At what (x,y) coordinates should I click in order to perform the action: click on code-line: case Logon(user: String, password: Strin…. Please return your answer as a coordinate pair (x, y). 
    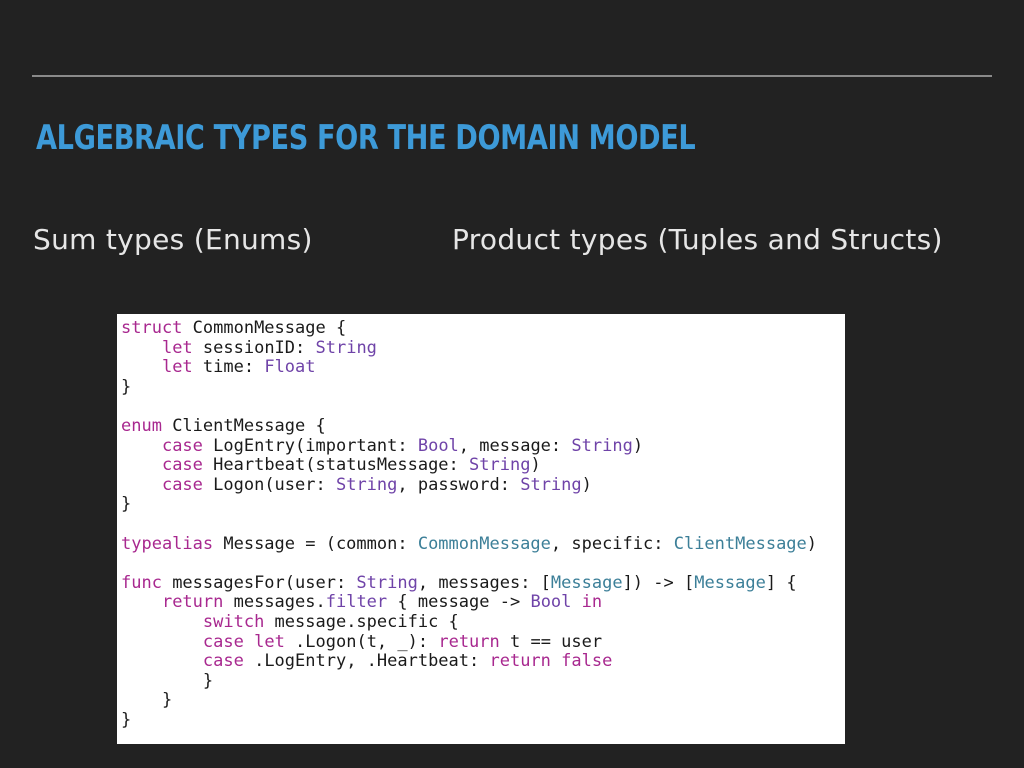
    Looking at the image, I should click on (469, 485).